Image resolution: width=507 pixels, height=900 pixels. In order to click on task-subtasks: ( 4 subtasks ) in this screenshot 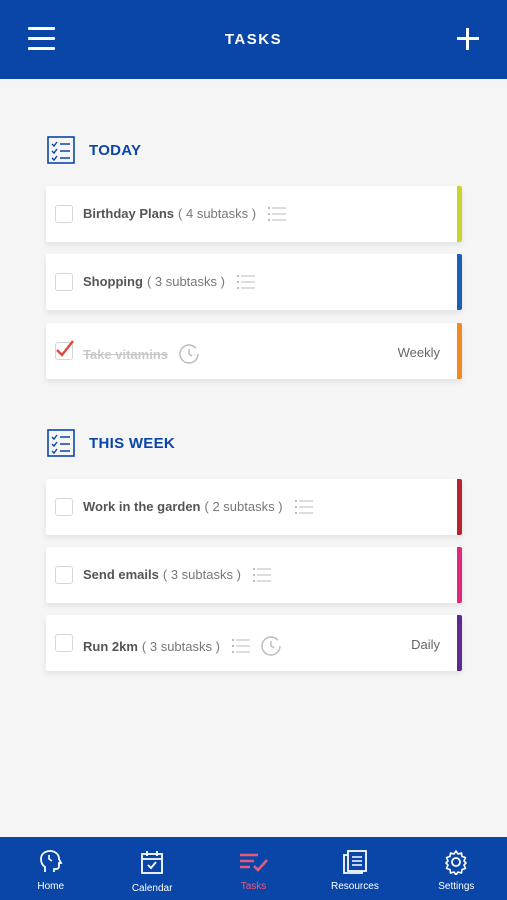, I will do `click(217, 213)`.